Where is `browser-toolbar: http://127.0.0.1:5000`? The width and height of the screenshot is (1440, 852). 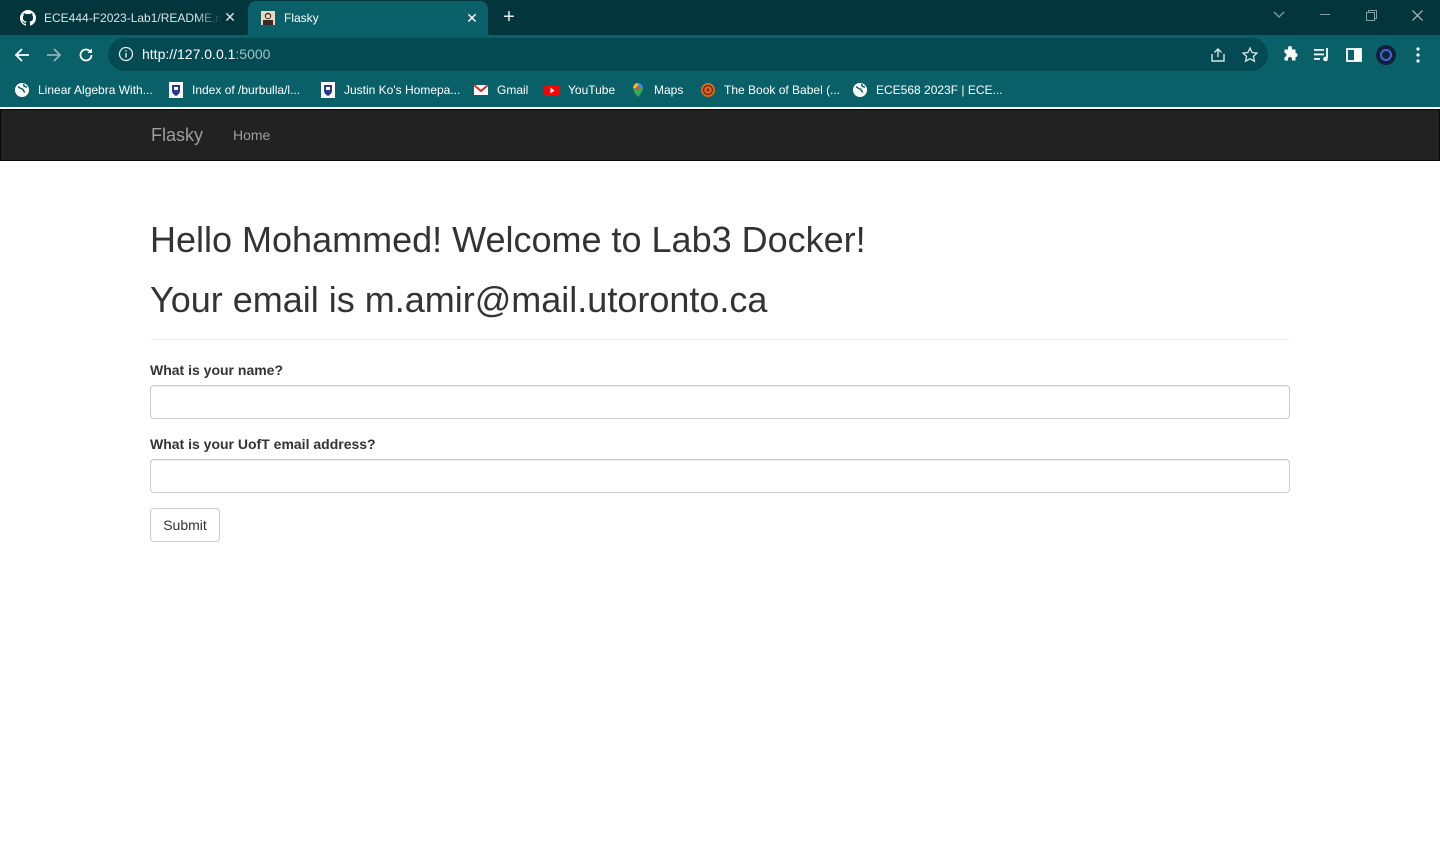
browser-toolbar: http://127.0.0.1:5000 is located at coordinates (720, 54).